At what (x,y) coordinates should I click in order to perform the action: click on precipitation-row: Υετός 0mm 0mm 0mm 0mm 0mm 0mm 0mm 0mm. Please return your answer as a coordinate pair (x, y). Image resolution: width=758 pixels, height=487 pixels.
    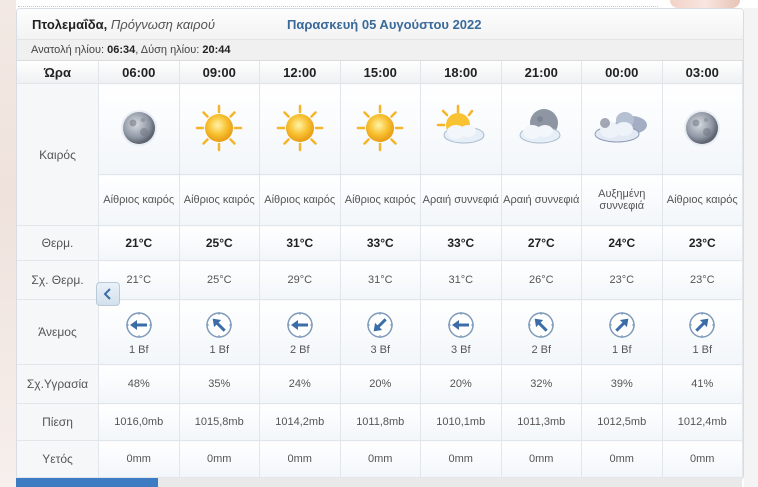
    Looking at the image, I should click on (380, 459).